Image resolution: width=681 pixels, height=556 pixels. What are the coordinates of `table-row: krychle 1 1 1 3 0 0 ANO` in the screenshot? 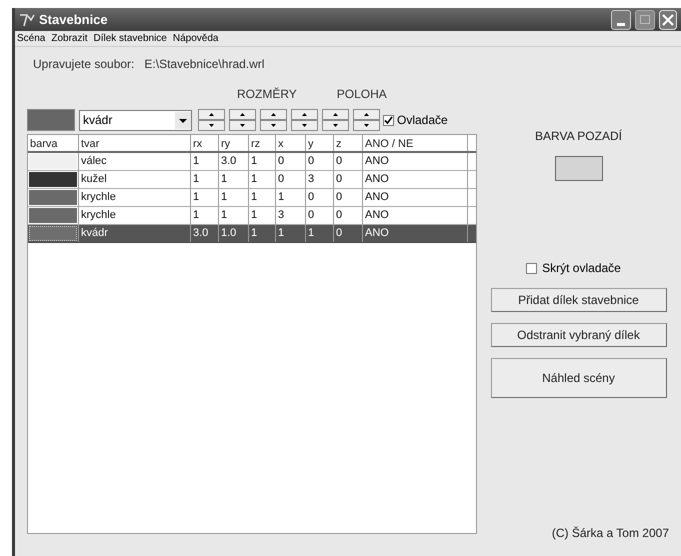 It's located at (252, 216).